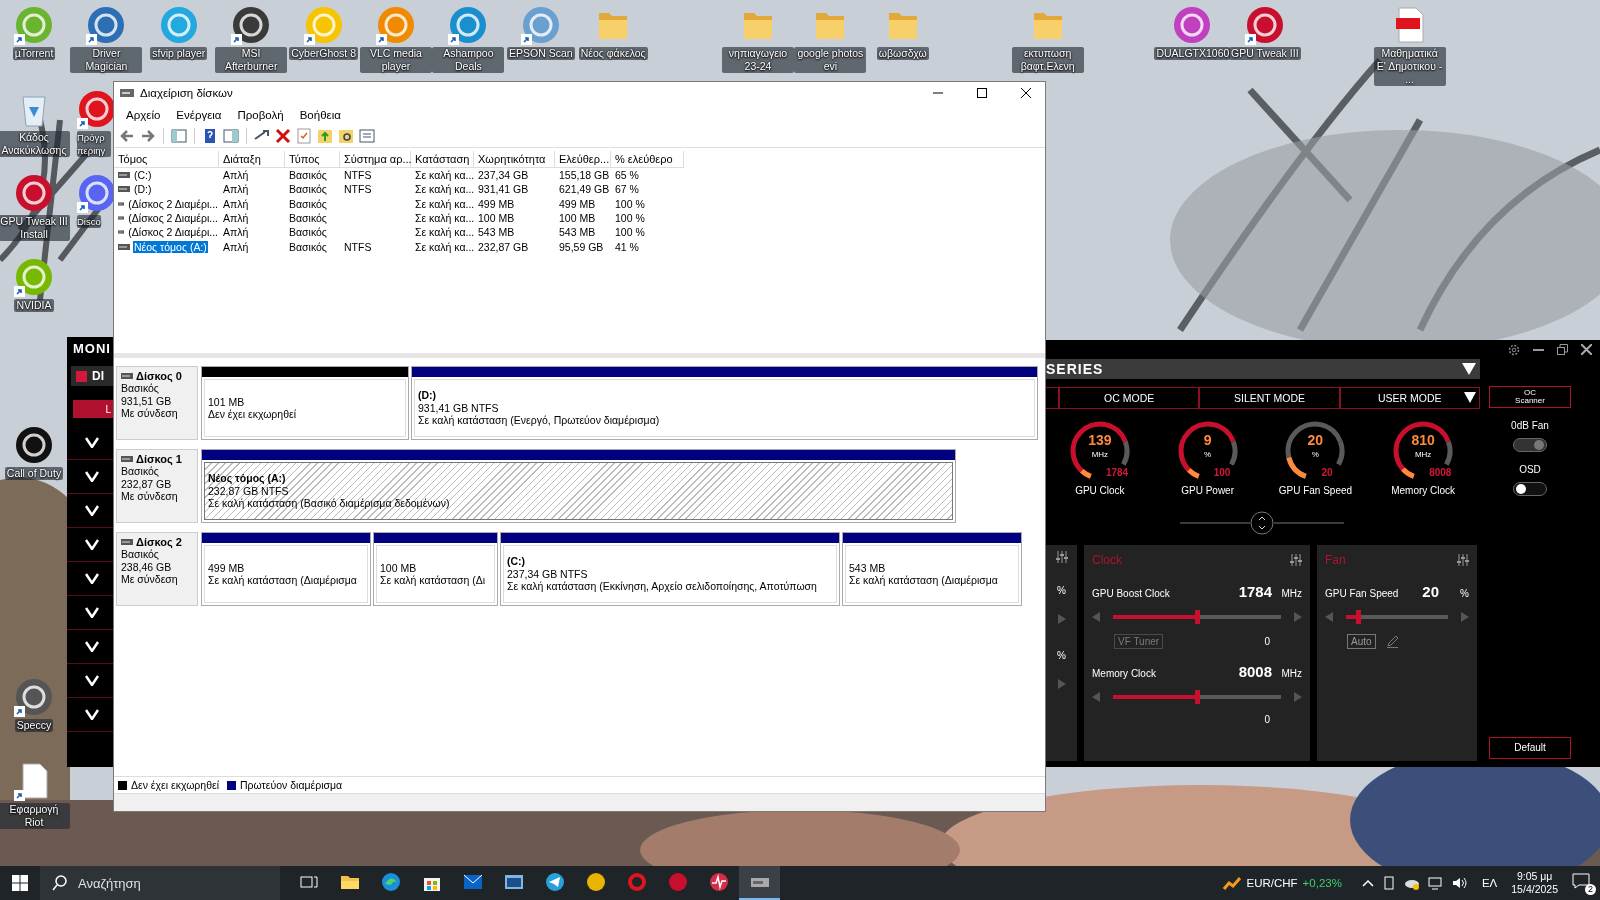 Image resolution: width=1600 pixels, height=900 pixels. I want to click on column-header: Τόμος, so click(166, 159).